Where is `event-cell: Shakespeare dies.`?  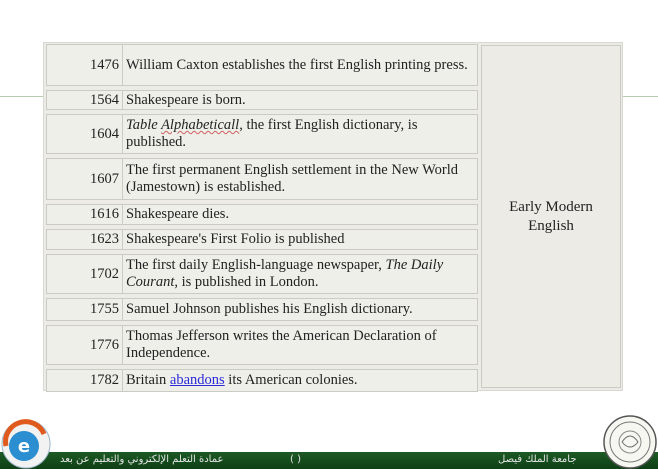 event-cell: Shakespeare dies. is located at coordinates (300, 214).